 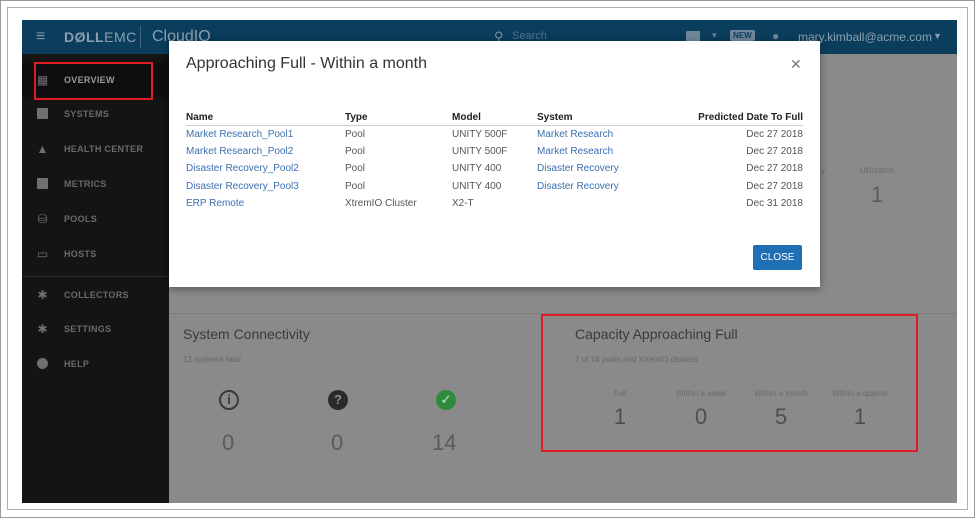 What do you see at coordinates (80, 254) in the screenshot?
I see `sidebar-item-label: HOSTS` at bounding box center [80, 254].